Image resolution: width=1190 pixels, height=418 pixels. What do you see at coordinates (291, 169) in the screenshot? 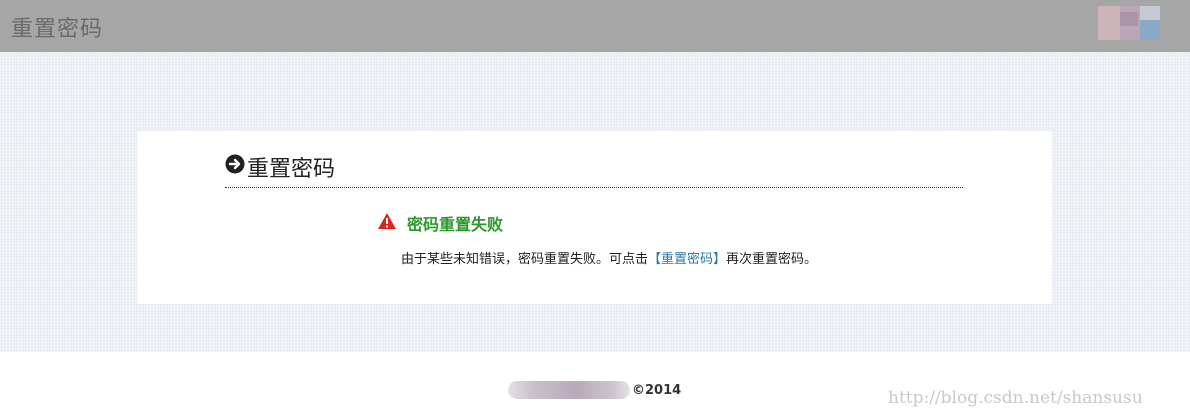
I see `page-title: 重置密码` at bounding box center [291, 169].